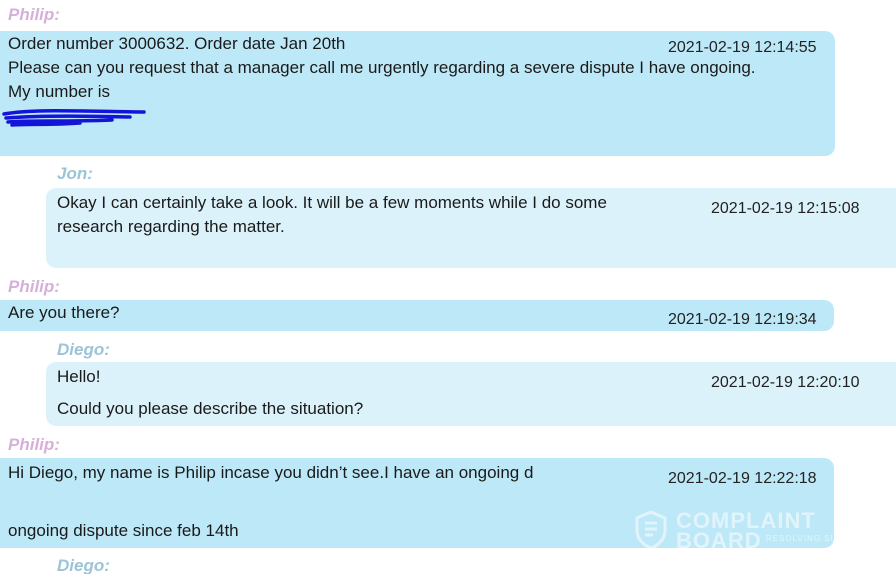  What do you see at coordinates (785, 208) in the screenshot?
I see `message-timestamp: 2021-02-19 12:15:08` at bounding box center [785, 208].